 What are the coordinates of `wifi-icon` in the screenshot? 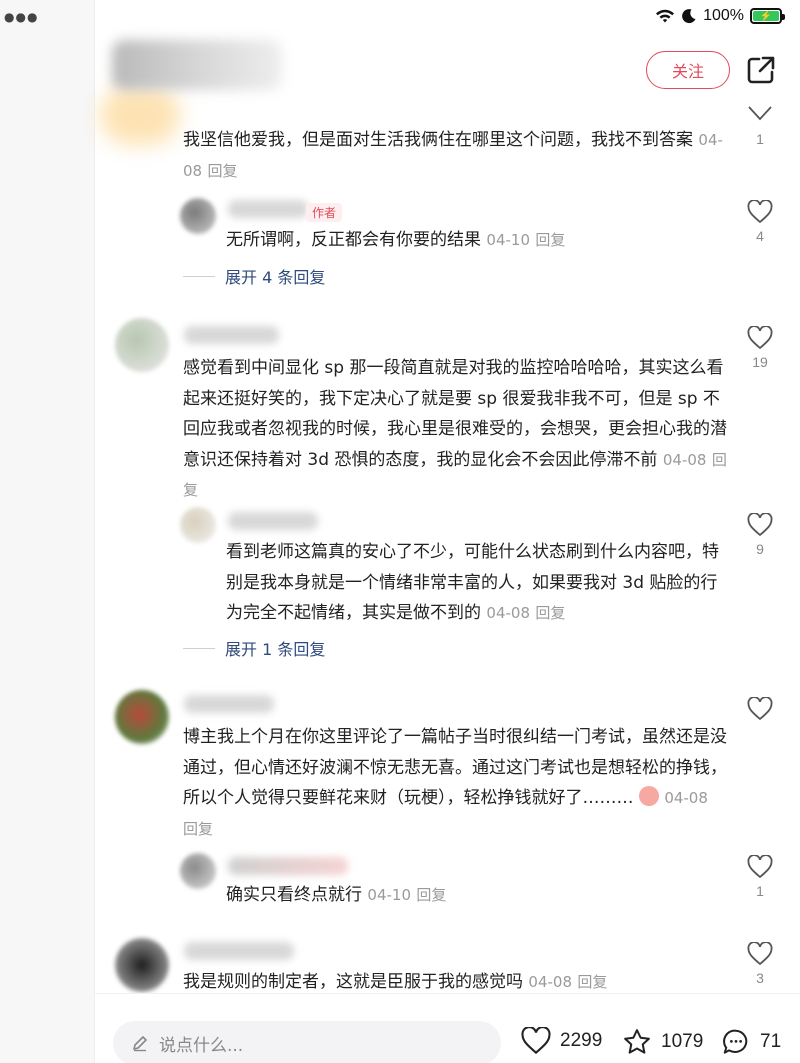 It's located at (665, 16).